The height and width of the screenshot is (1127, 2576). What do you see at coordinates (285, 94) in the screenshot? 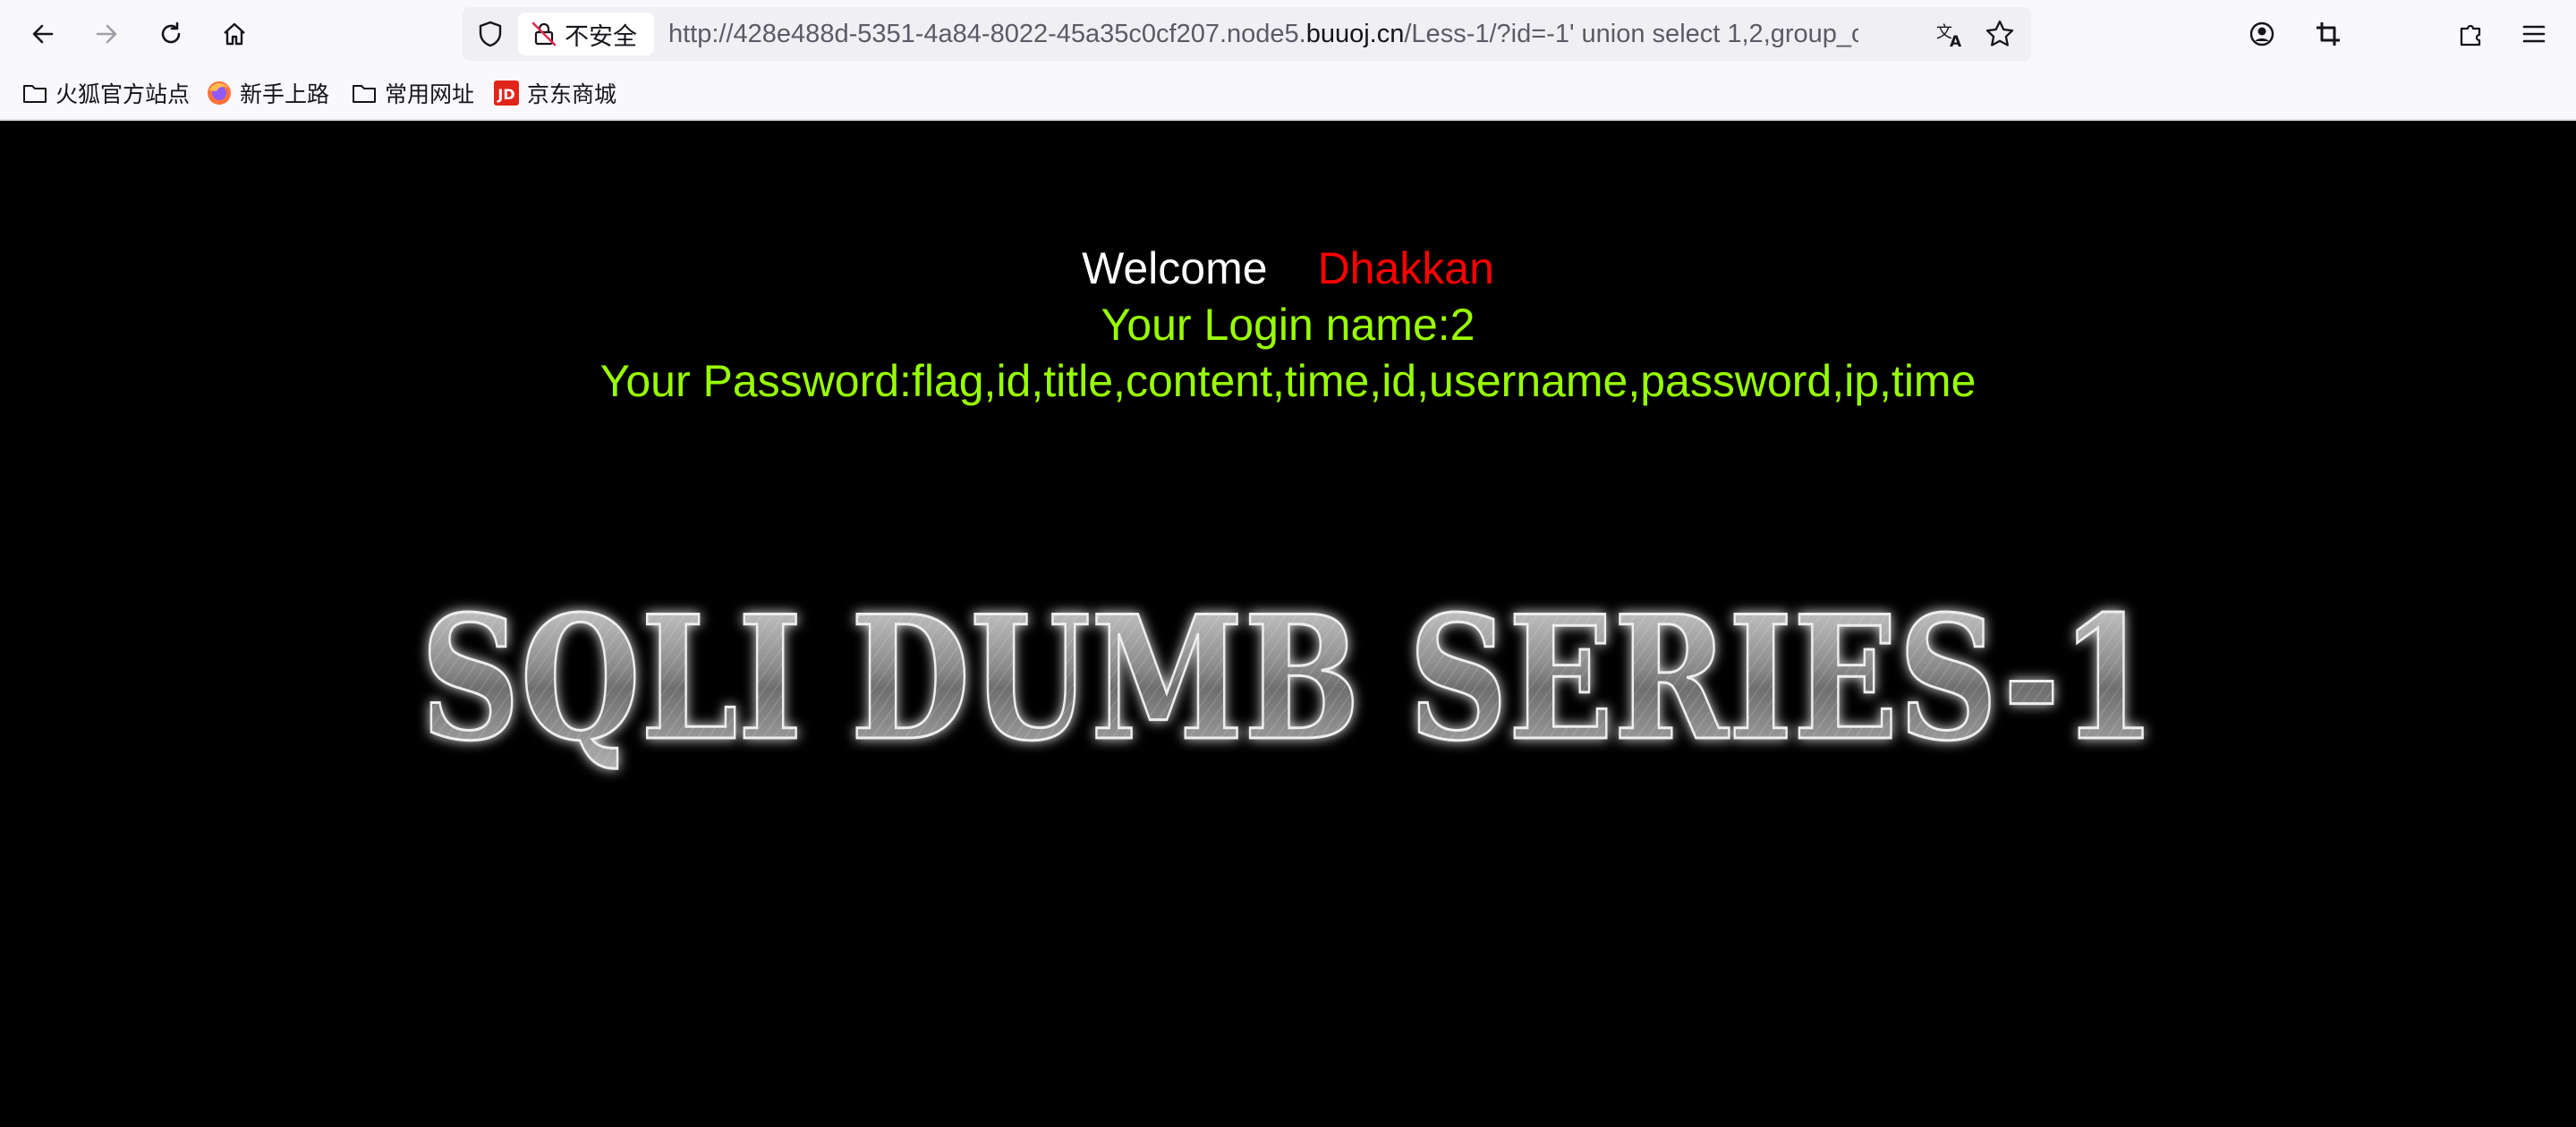
I see `bookmark-label: 新手上路` at bounding box center [285, 94].